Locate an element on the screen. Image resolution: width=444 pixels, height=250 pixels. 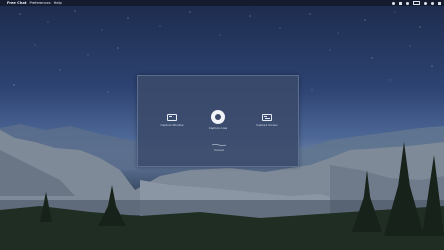
screen-icon is located at coordinates (267, 117).